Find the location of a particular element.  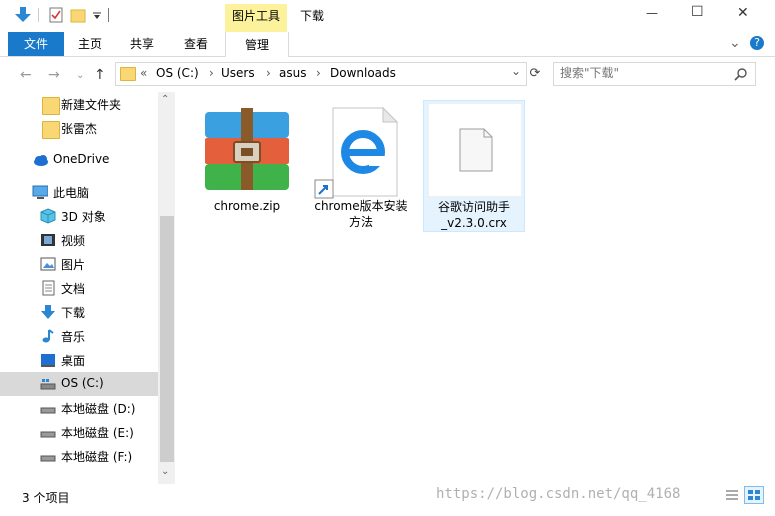

nav-item-zhangleijie: 张雷杰 is located at coordinates (79, 128).